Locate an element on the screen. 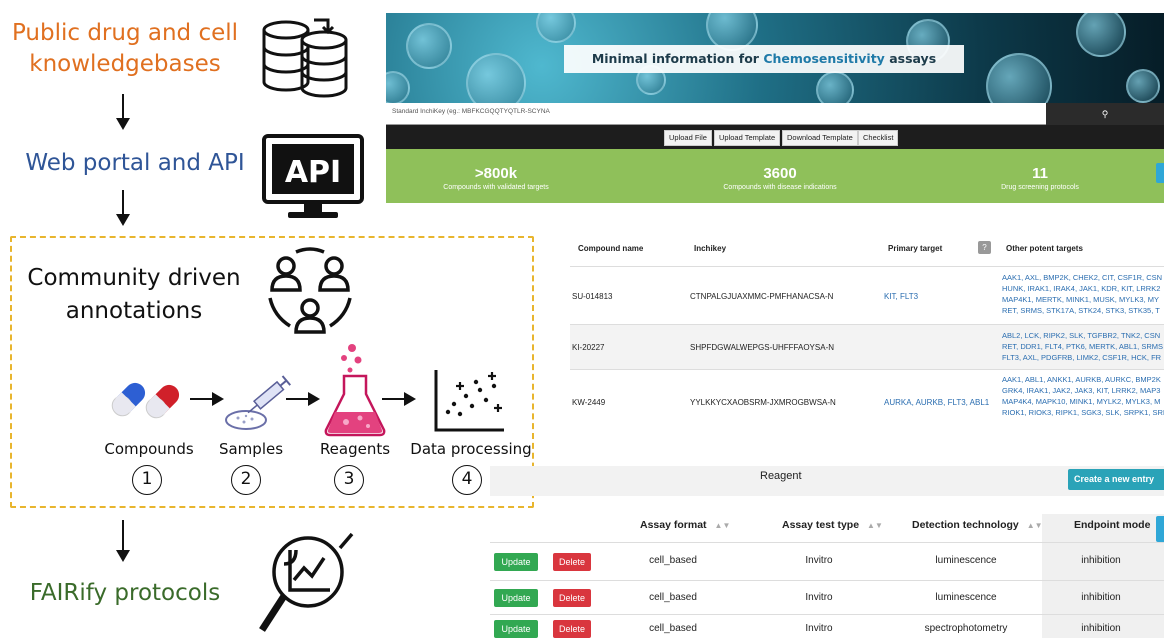  analysis-magnifier-icon is located at coordinates (306, 582).